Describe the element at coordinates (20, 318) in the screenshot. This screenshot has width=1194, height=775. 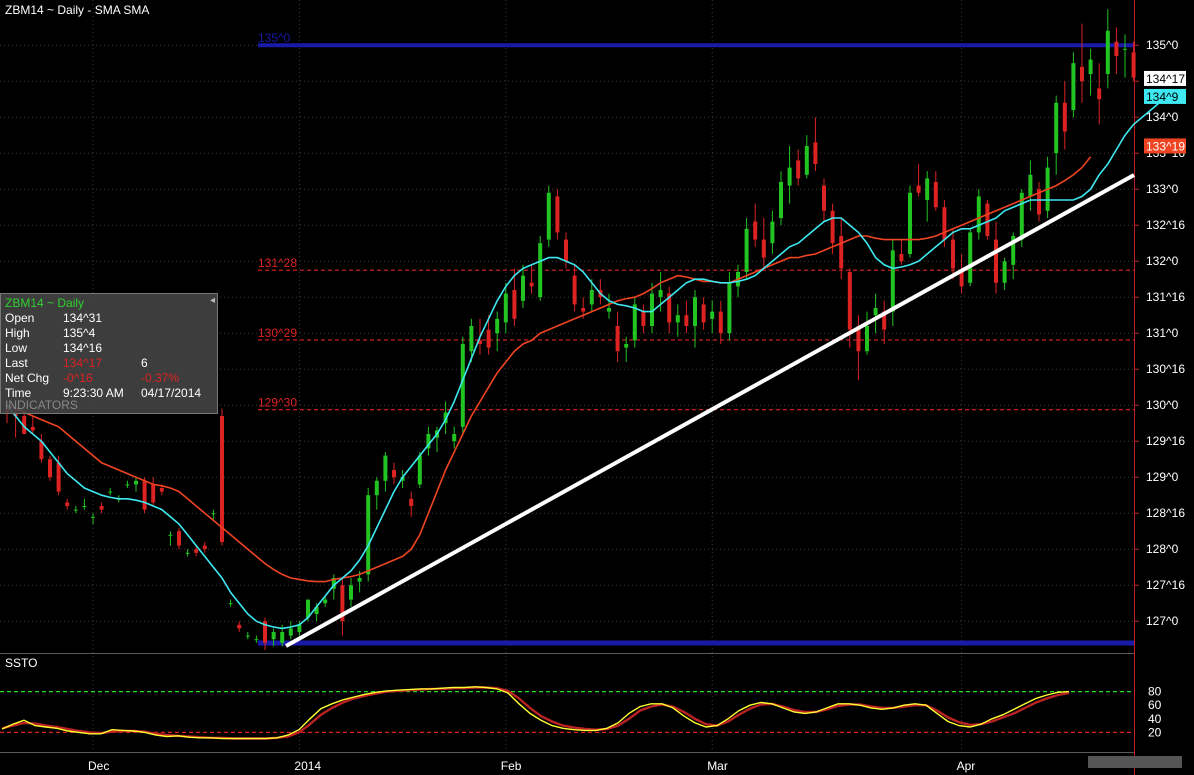
I see `open-label: Open` at that location.